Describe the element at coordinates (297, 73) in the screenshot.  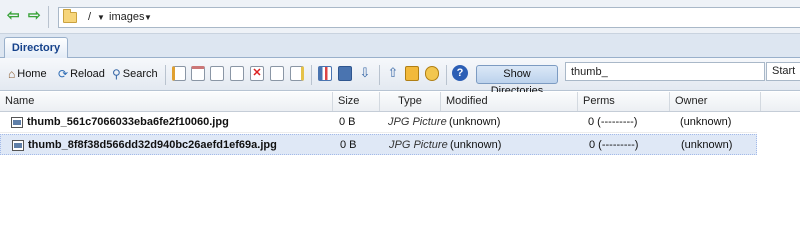
I see `properties-icon` at that location.